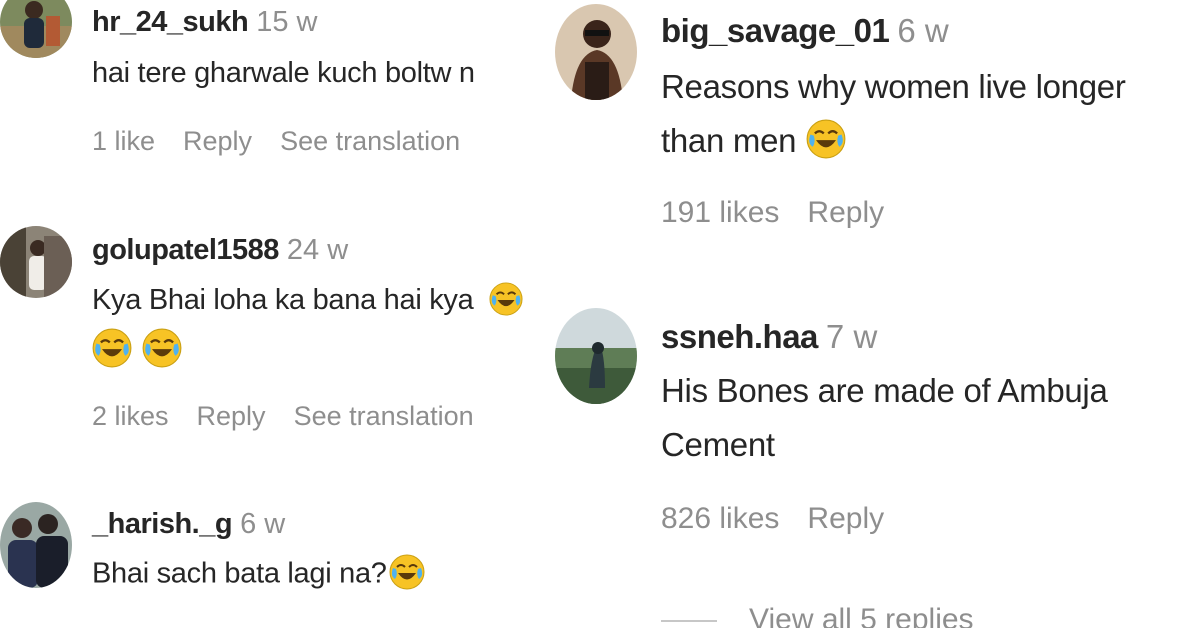  I want to click on comment-text-content: Bhai sach bata lagi na?, so click(239, 573).